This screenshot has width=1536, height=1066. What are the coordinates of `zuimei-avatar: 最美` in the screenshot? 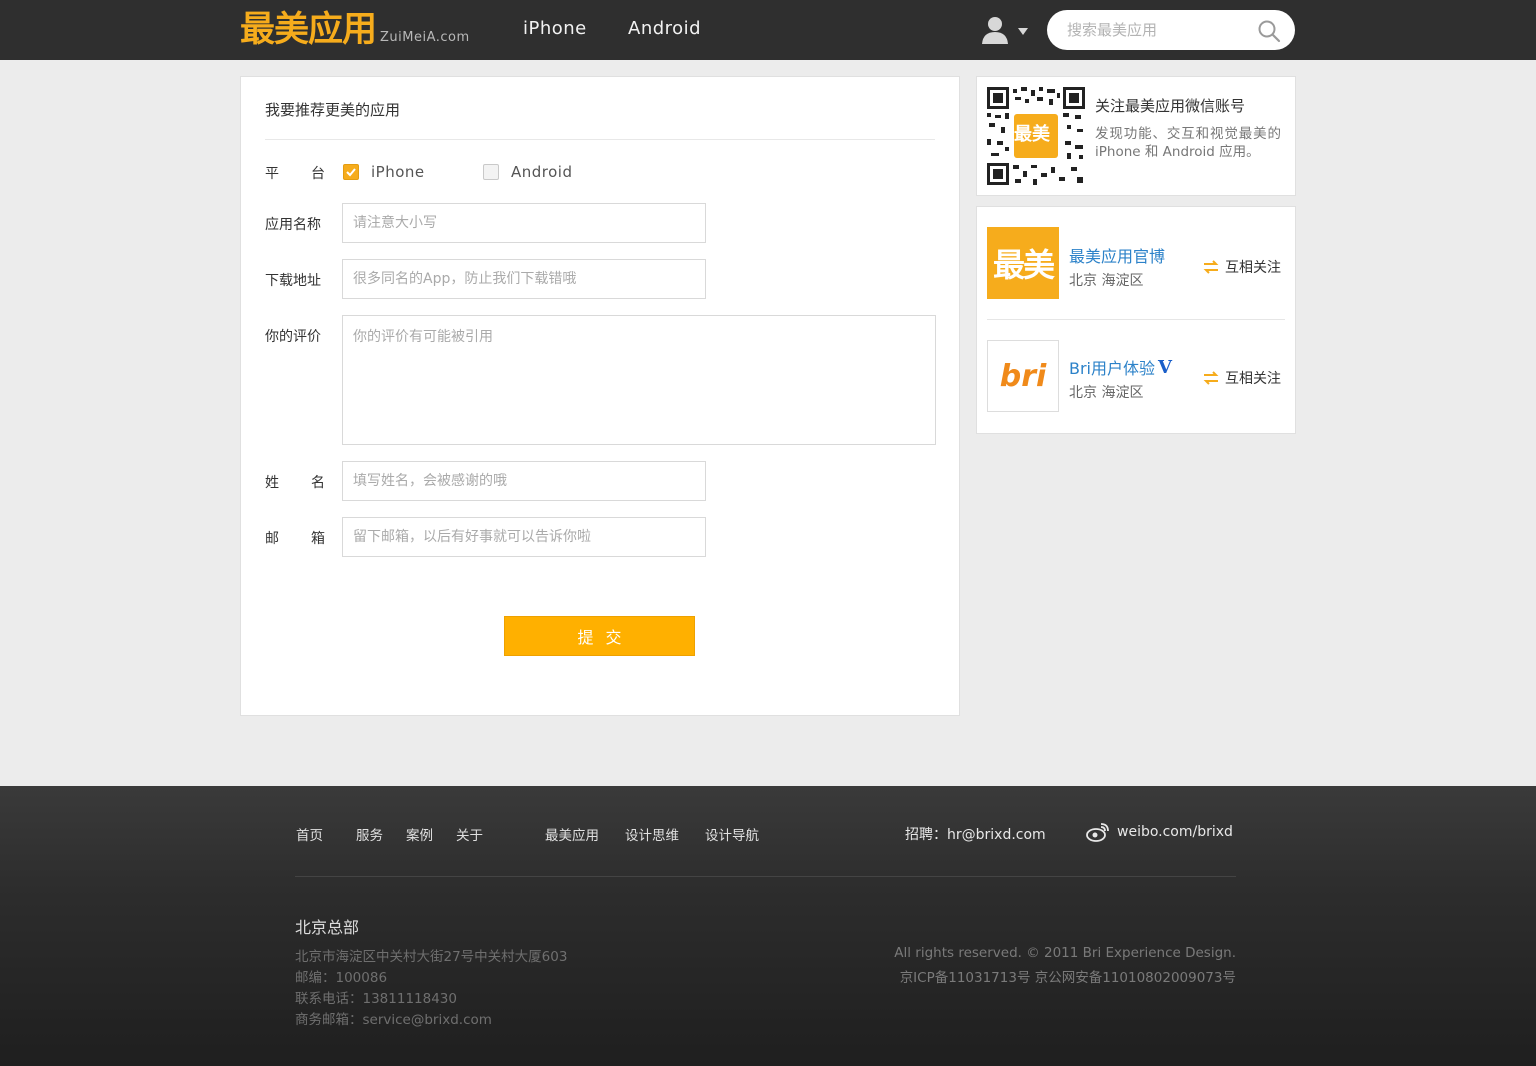 It's located at (1023, 263).